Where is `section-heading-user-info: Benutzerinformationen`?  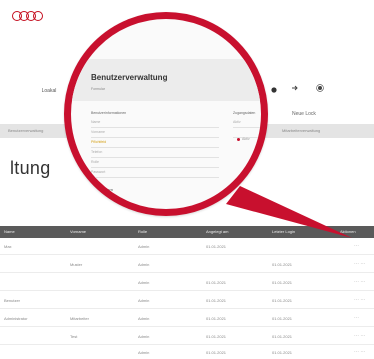 section-heading-user-info: Benutzerinformationen is located at coordinates (109, 113).